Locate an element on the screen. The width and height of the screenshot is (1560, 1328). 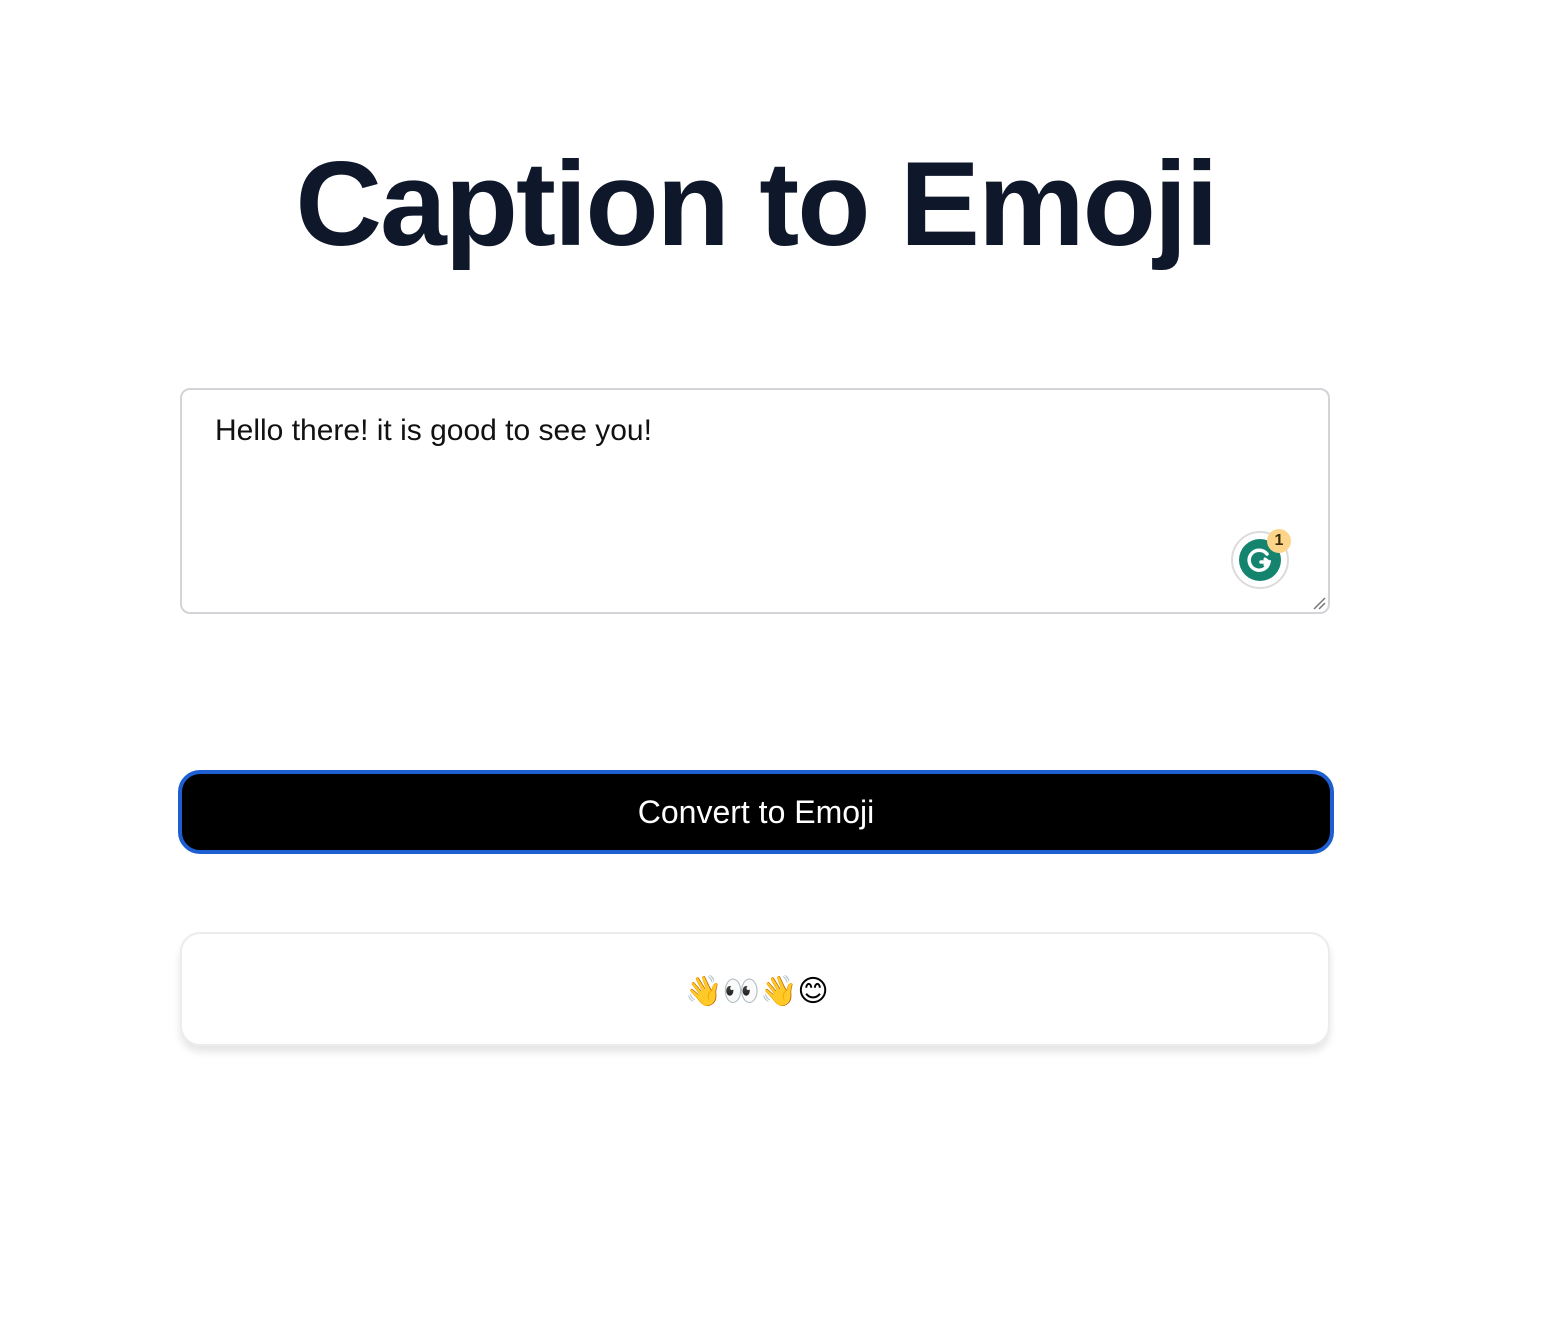
caption-input-text: Hello there! it is good to see you! is located at coordinates (433, 431).